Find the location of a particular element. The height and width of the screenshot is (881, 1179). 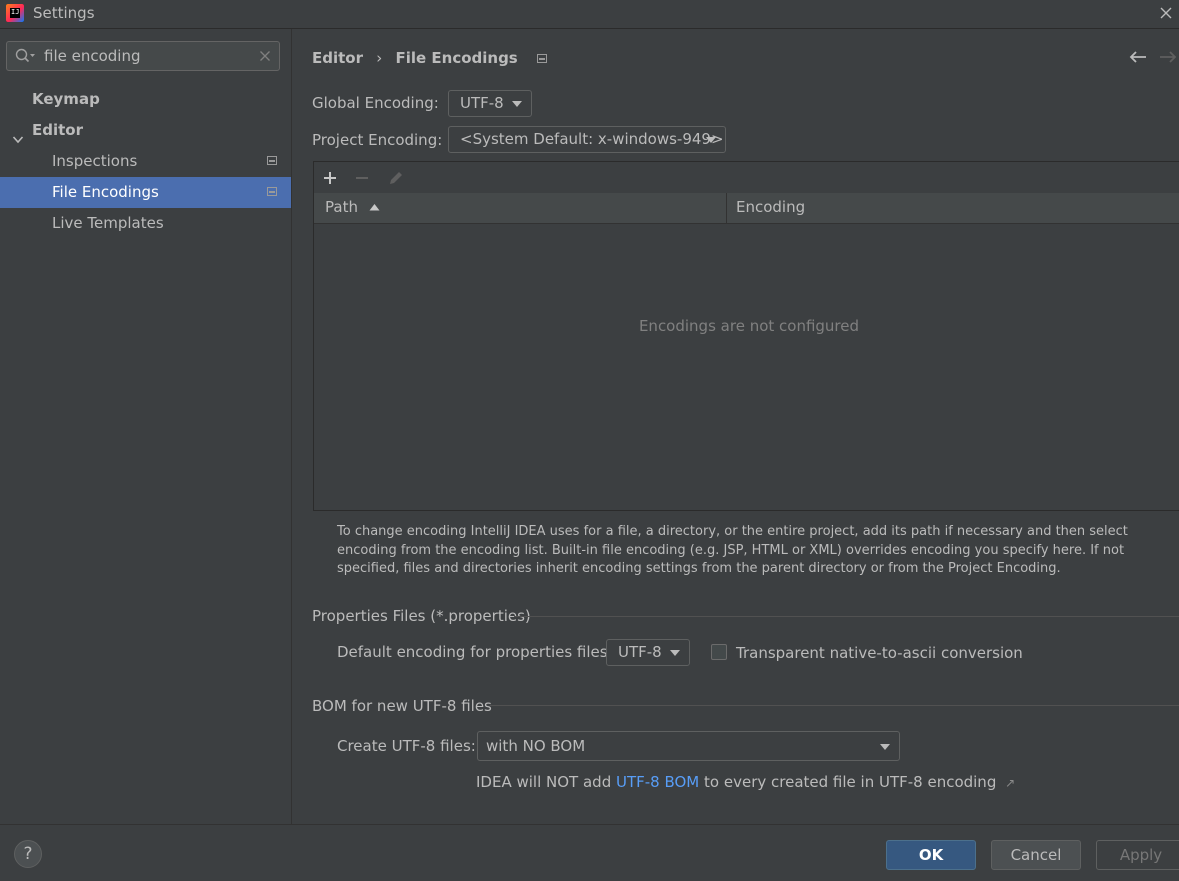

bom-section-title: BOM for new UTF-8 files is located at coordinates (402, 706).